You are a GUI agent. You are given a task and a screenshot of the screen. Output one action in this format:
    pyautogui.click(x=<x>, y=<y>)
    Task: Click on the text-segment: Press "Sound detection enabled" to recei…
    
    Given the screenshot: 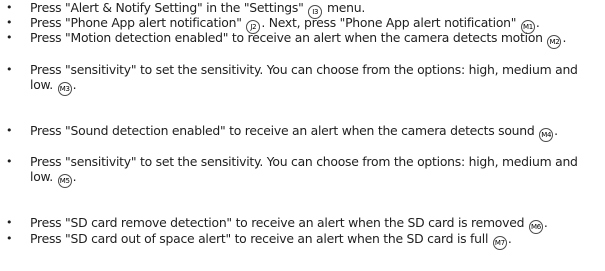 What is the action you would take?
    pyautogui.click(x=284, y=130)
    